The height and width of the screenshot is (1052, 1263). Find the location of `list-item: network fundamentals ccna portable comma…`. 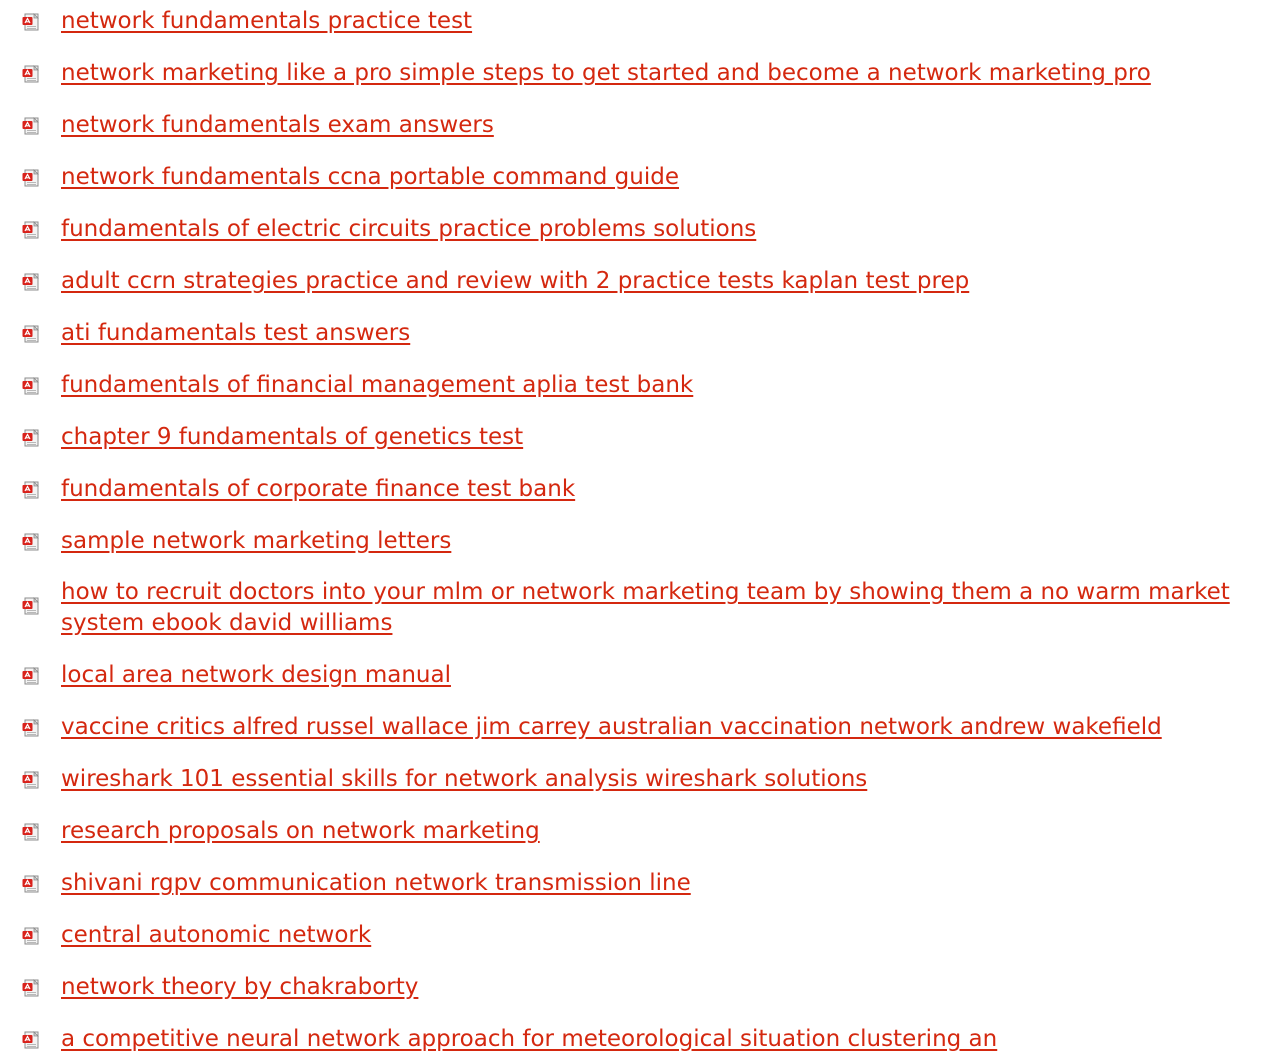

list-item: network fundamentals ccna portable comma… is located at coordinates (631, 177).